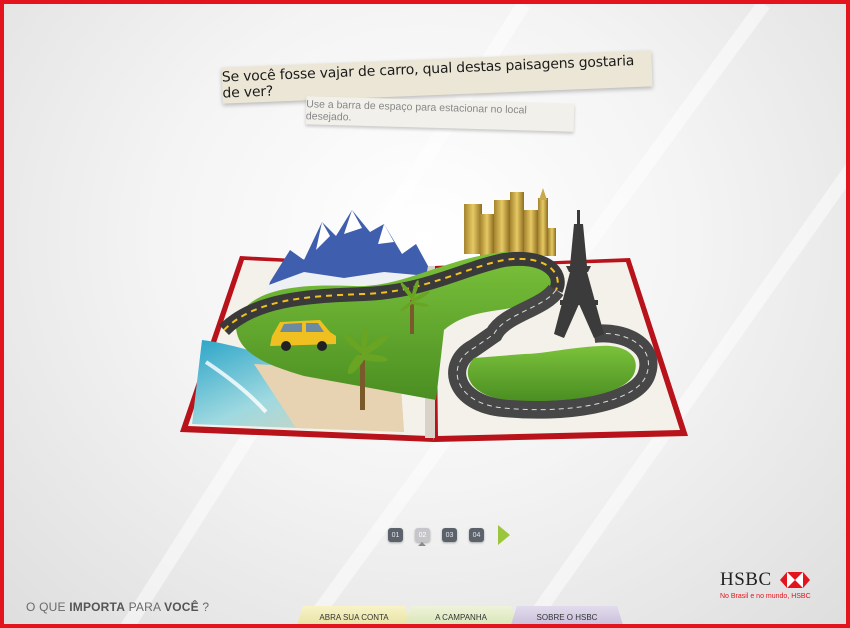 The height and width of the screenshot is (628, 850). What do you see at coordinates (795, 580) in the screenshot?
I see `hsbc-hexagon-icon` at bounding box center [795, 580].